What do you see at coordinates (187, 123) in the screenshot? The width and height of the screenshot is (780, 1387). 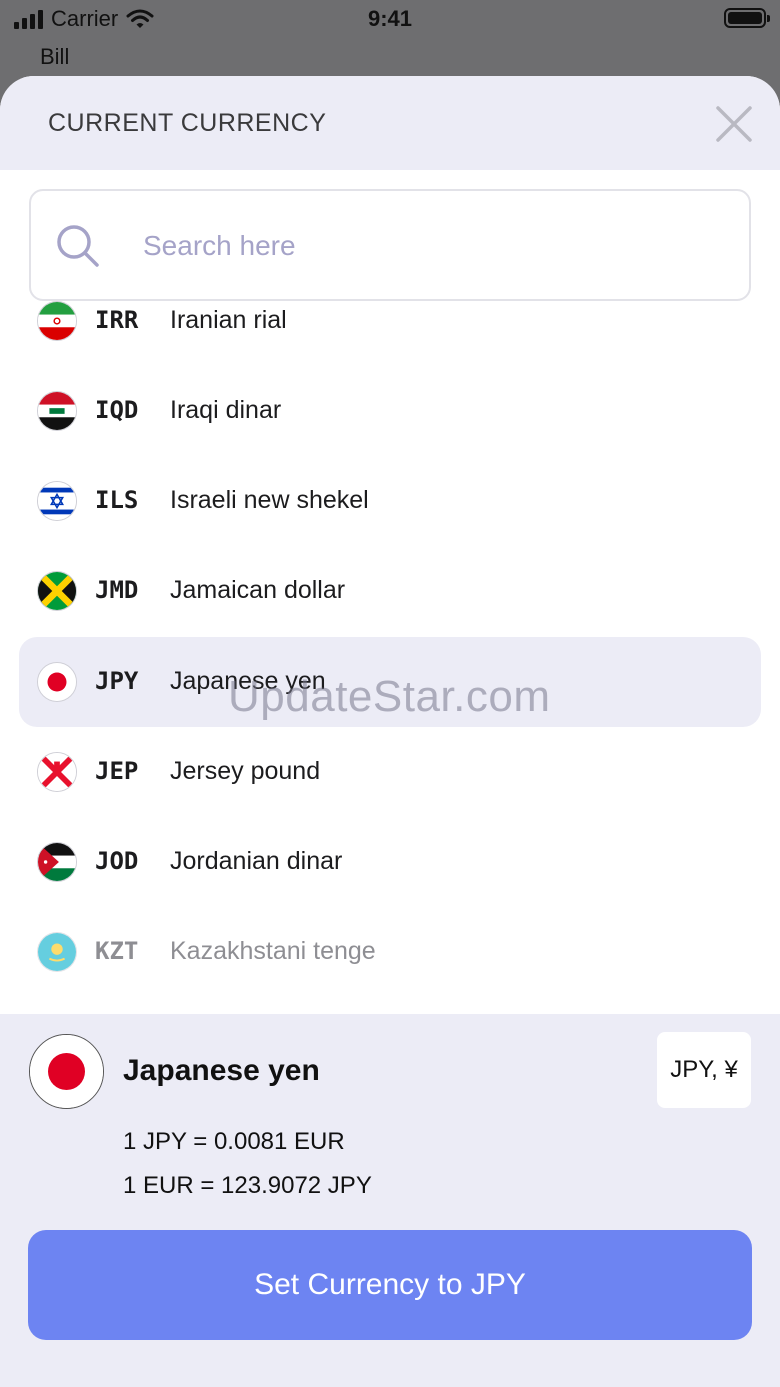 I see `sheet-title: CURRENT CURRENCY` at bounding box center [187, 123].